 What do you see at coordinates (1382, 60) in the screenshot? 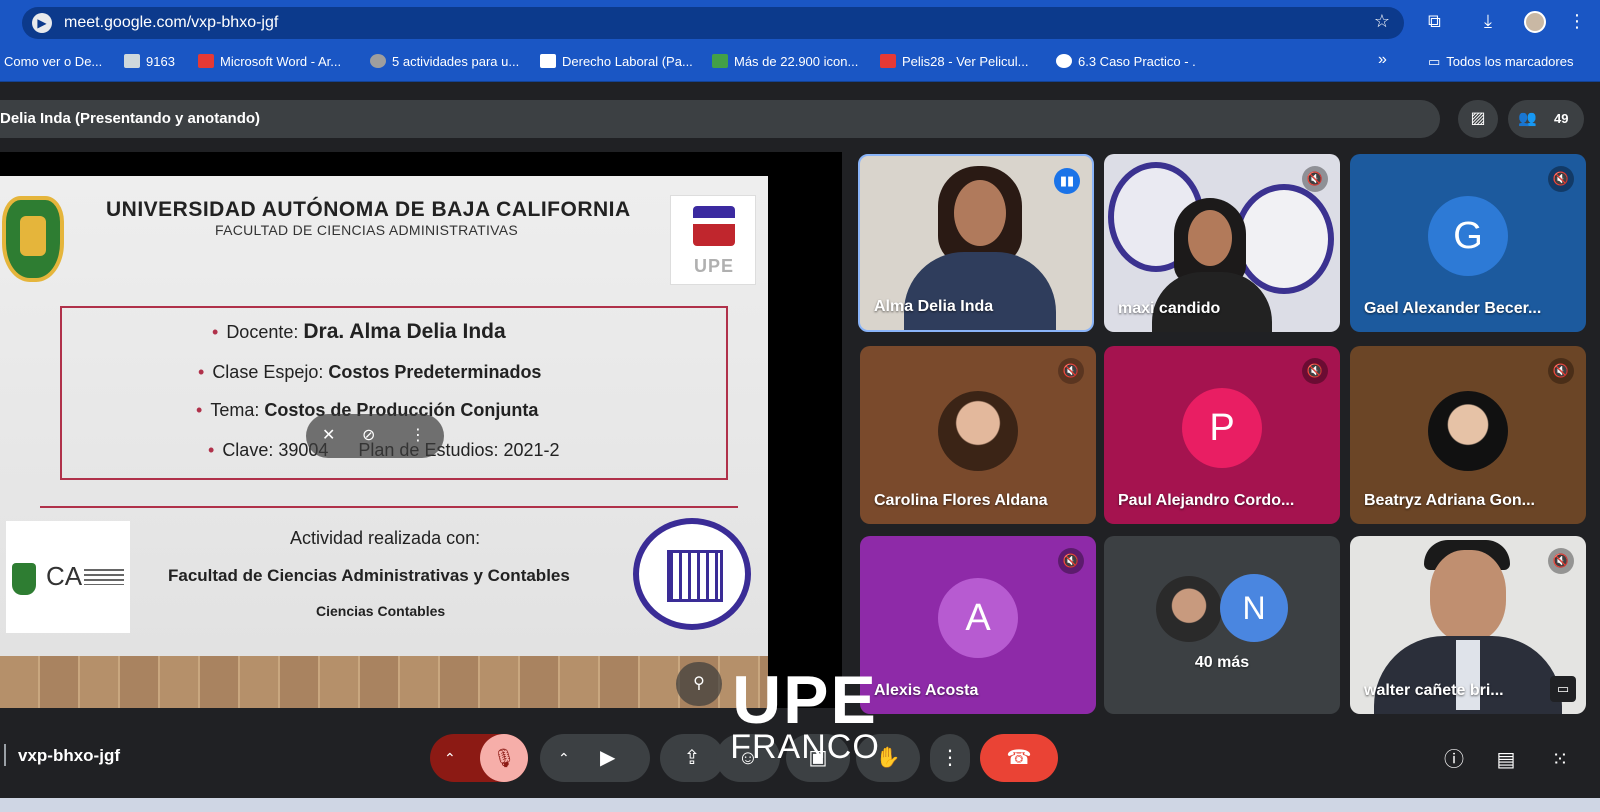
I see `bookmarks-more: »` at bounding box center [1382, 60].